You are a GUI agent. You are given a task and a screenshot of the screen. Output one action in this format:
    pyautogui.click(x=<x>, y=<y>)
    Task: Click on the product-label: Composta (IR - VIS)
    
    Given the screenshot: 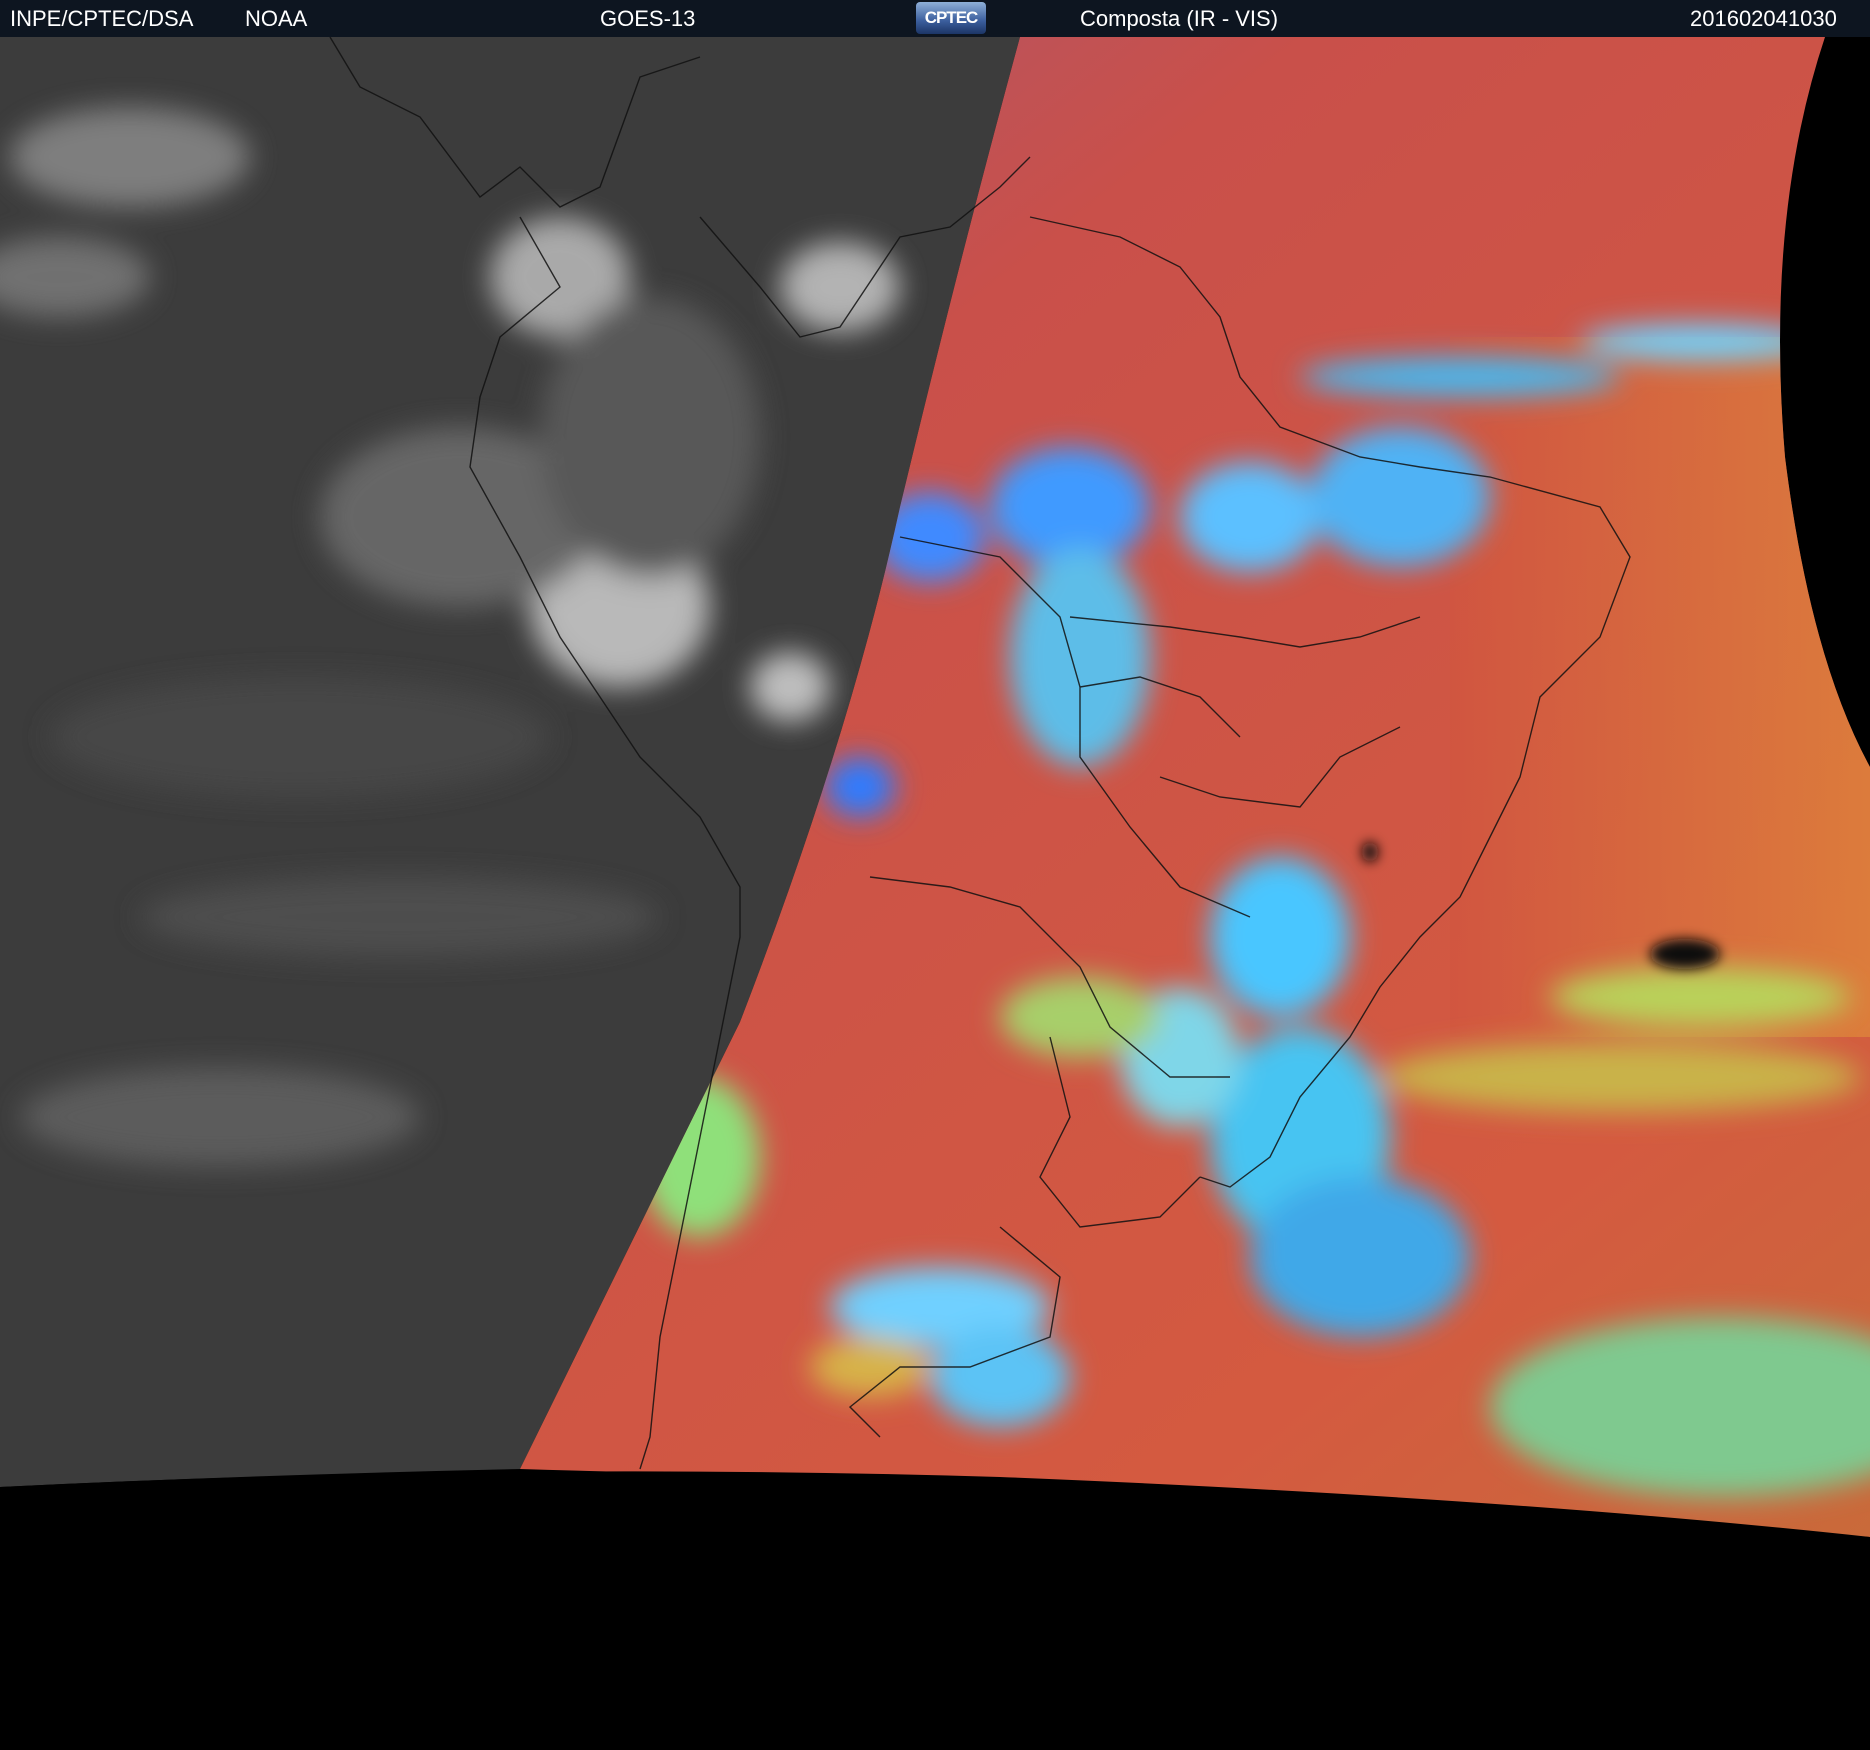 What is the action you would take?
    pyautogui.click(x=1179, y=18)
    